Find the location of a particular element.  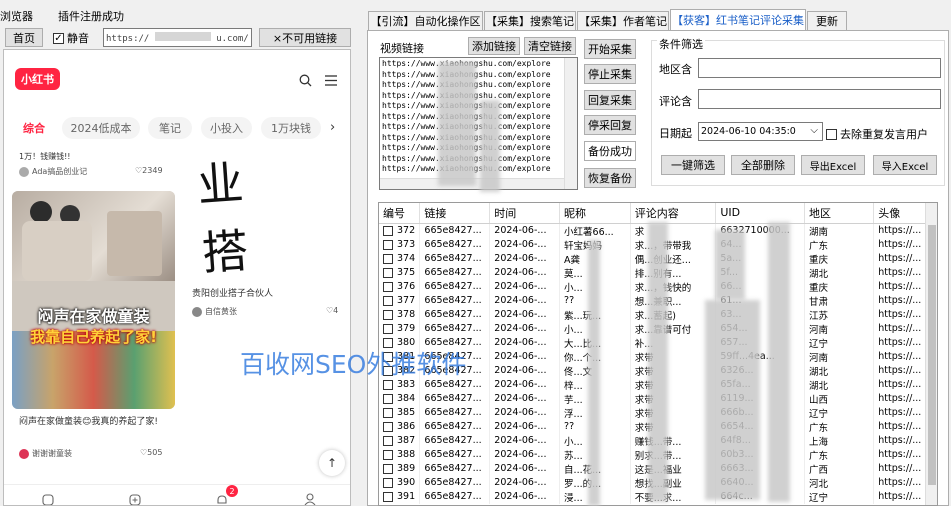

column-header: 链接 is located at coordinates (455, 213).